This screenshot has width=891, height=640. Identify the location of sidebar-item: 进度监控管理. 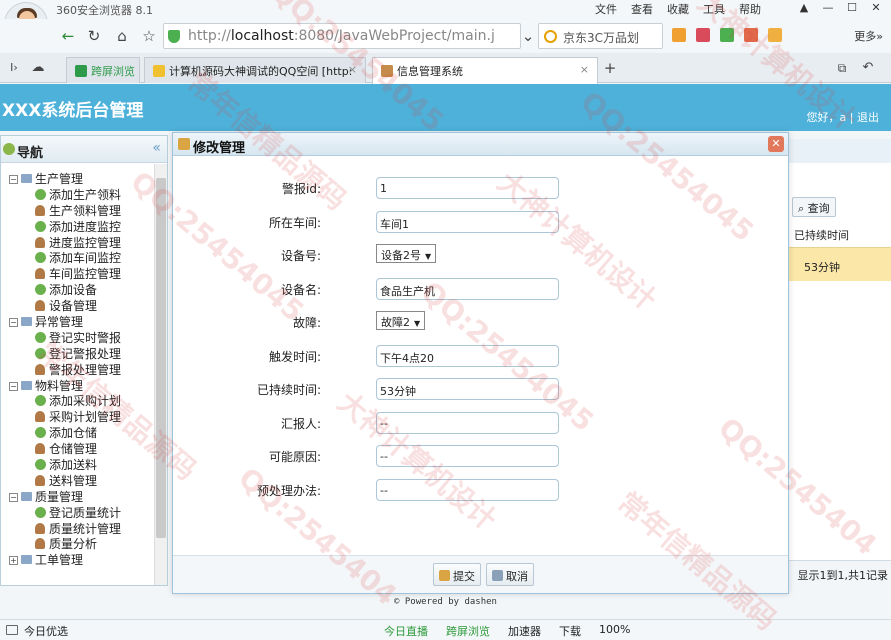
(77, 243).